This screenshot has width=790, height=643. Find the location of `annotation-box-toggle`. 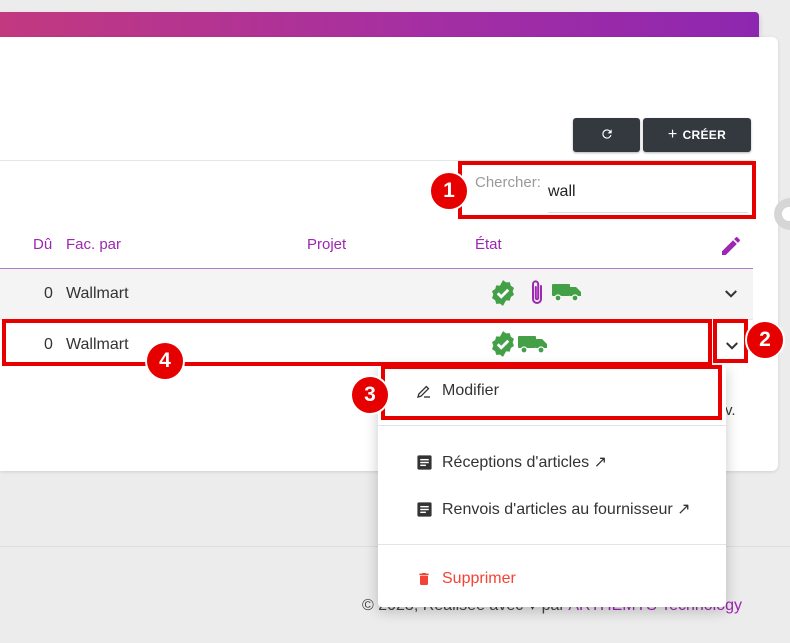

annotation-box-toggle is located at coordinates (730, 341).